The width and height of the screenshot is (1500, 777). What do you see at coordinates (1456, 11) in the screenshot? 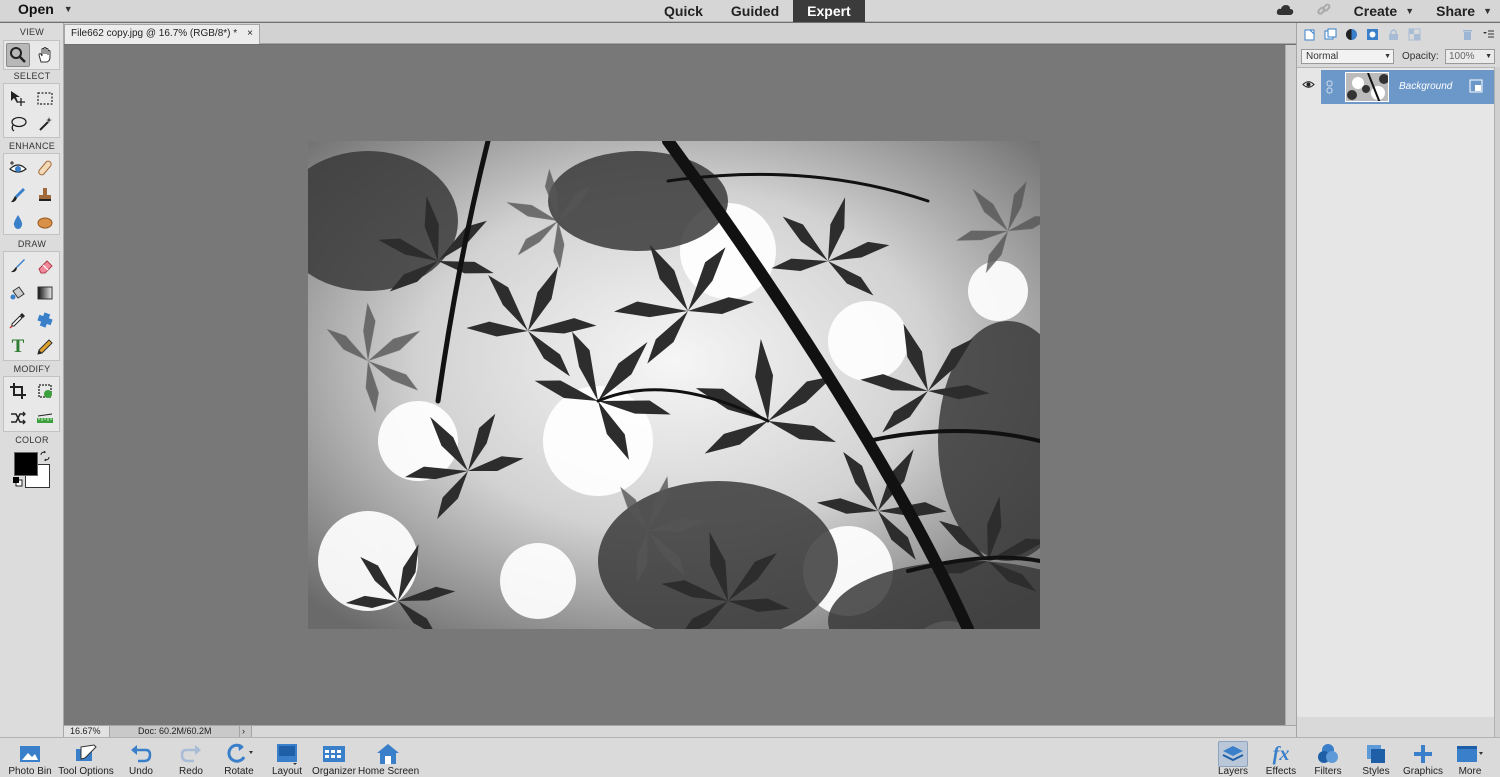
I see `share-label: Share` at bounding box center [1456, 11].